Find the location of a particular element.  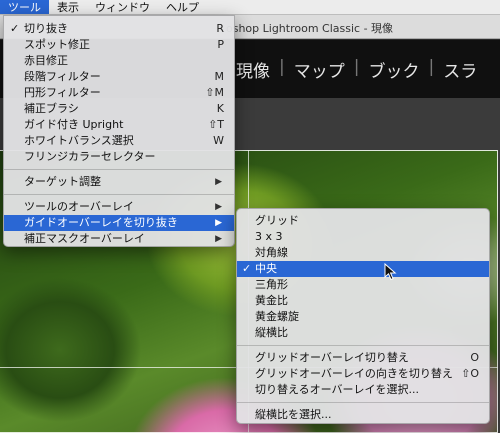

shortcut: R is located at coordinates (220, 28).